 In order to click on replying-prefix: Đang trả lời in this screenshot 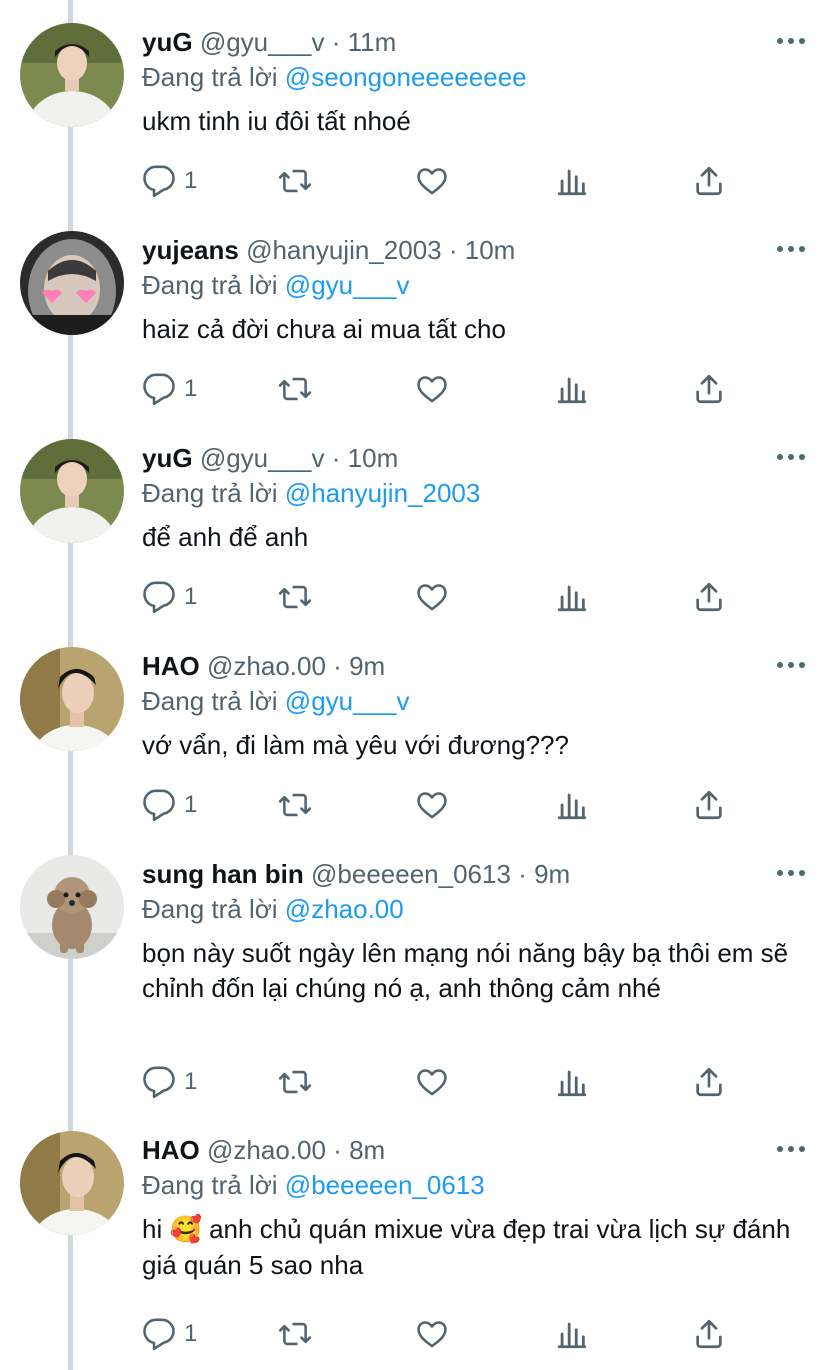, I will do `click(210, 285)`.